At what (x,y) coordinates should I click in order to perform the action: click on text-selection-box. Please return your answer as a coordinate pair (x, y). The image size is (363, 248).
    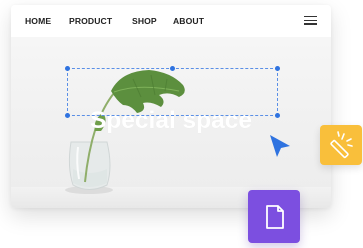
    Looking at the image, I should click on (172, 92).